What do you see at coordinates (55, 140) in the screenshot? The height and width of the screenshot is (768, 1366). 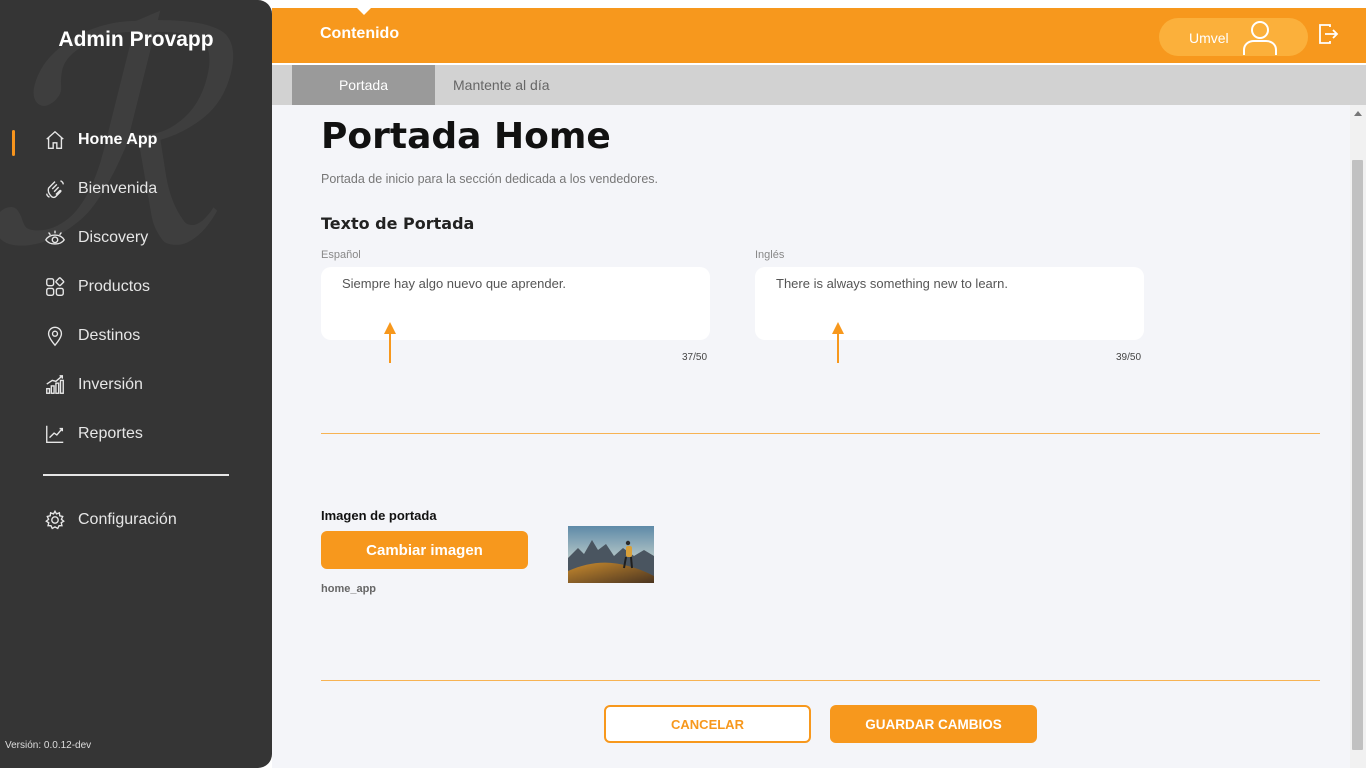 I see `home-icon` at bounding box center [55, 140].